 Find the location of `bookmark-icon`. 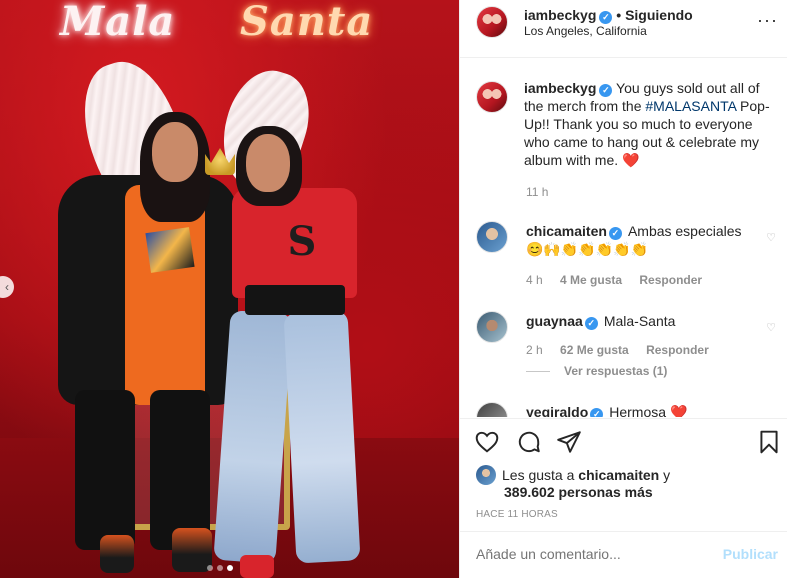

bookmark-icon is located at coordinates (769, 442).